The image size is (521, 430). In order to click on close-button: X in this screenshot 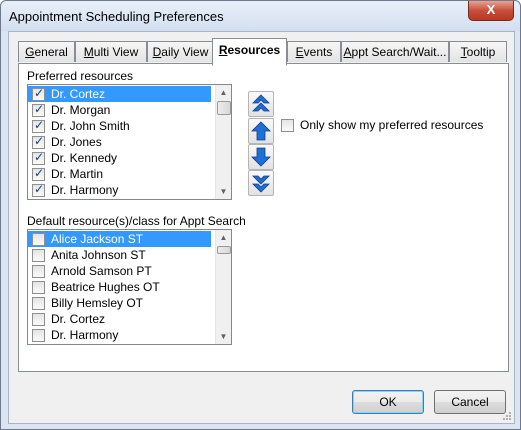, I will do `click(491, 11)`.